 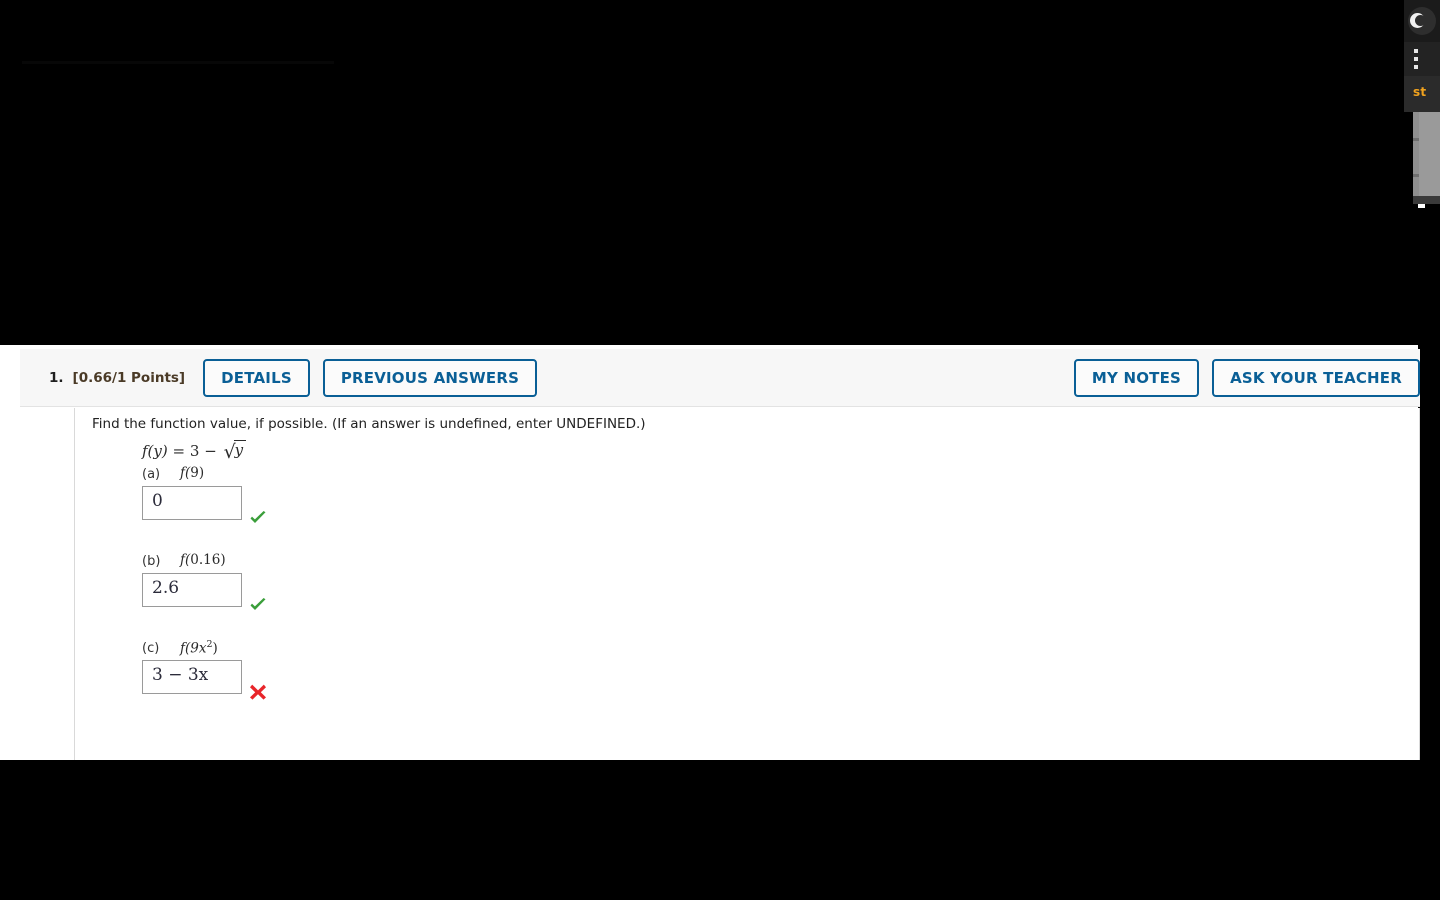 I want to click on part-expression-a: f(9), so click(x=192, y=473).